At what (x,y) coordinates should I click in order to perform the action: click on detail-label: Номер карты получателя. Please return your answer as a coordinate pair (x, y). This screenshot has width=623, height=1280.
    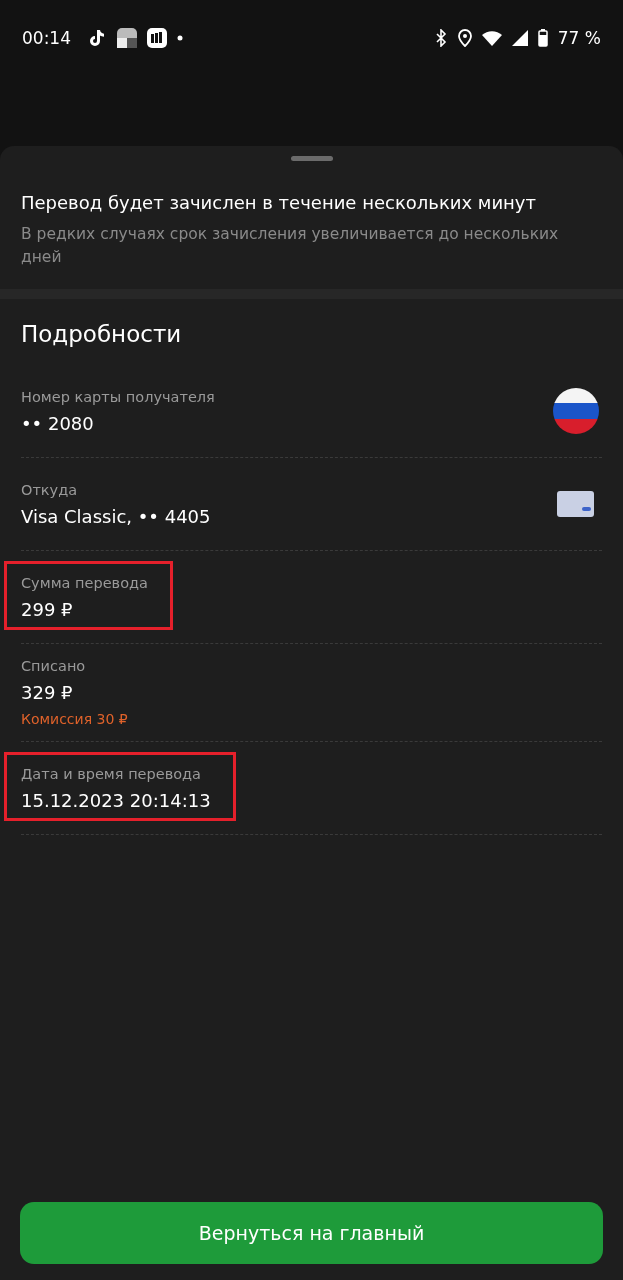
    Looking at the image, I should click on (118, 396).